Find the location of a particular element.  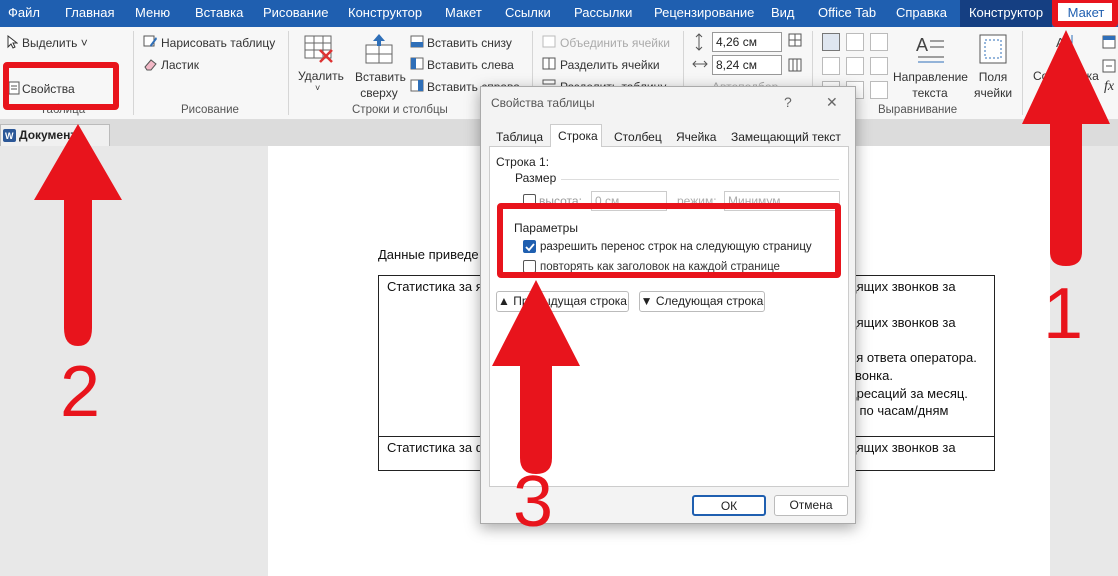

svg-text: A is located at coordinates (922, 45).